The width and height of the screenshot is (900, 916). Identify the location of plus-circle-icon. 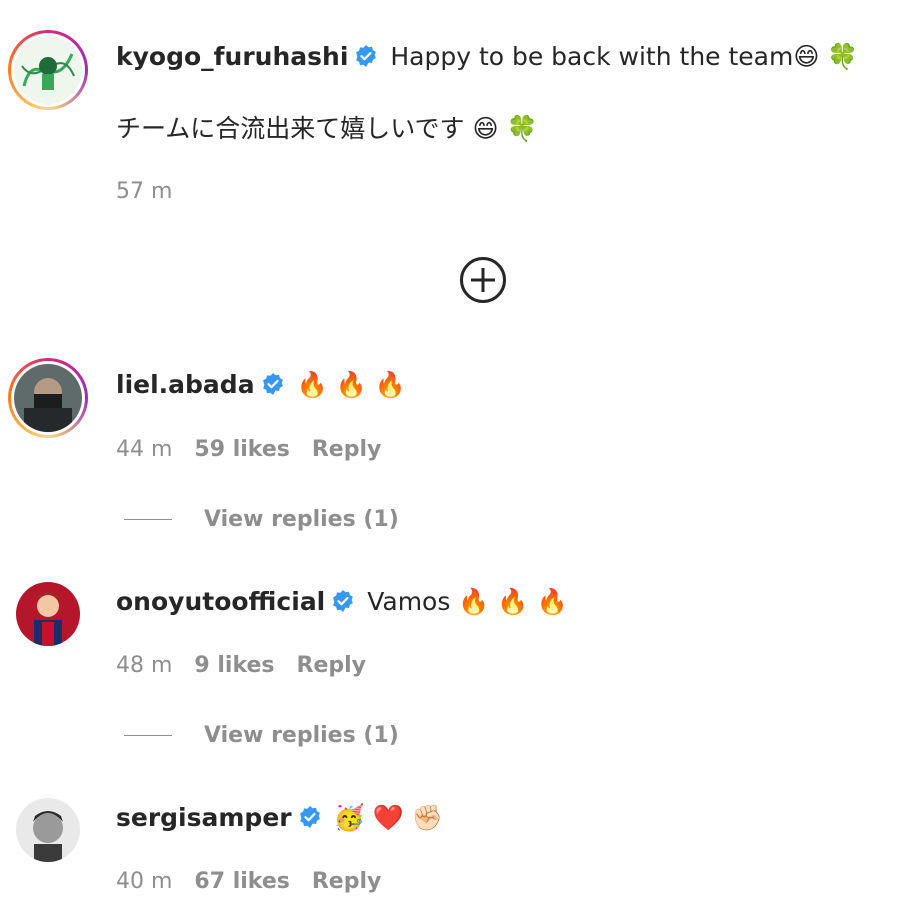
(483, 280).